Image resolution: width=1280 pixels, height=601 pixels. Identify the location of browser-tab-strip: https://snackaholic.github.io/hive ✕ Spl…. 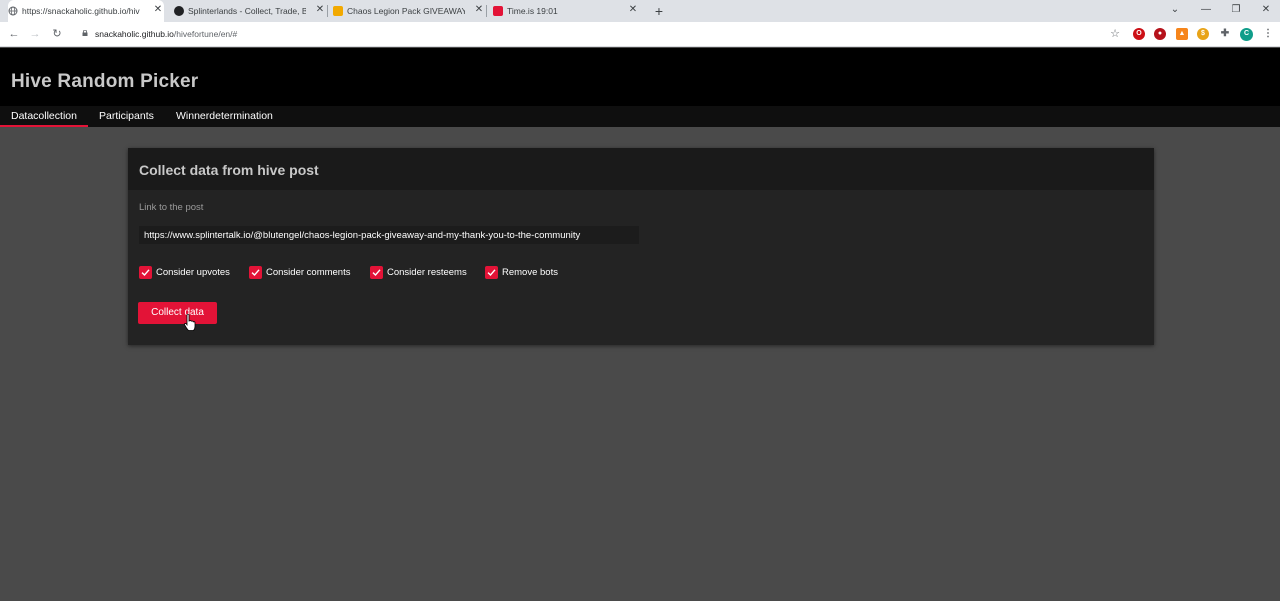
(640, 11).